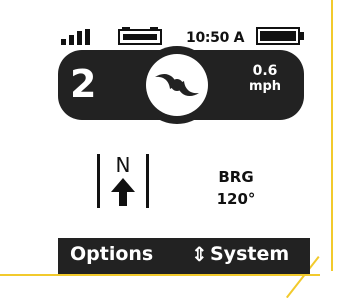  Describe the element at coordinates (199, 254) in the screenshot. I see `up-down-arrows-icon: ⇕` at that location.